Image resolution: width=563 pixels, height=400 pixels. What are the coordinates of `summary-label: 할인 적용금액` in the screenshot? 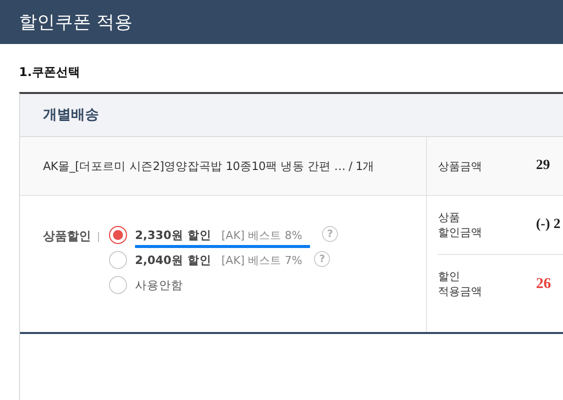 It's located at (460, 284).